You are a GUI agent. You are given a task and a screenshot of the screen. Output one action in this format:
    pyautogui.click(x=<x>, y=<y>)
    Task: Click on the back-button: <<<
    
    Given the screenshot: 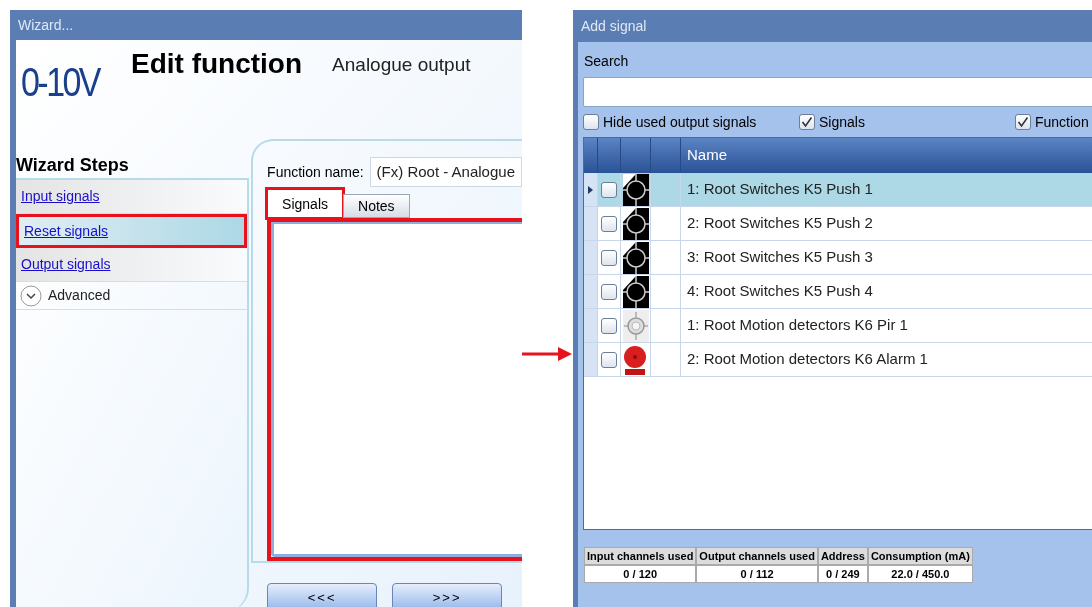 What is the action you would take?
    pyautogui.click(x=322, y=595)
    